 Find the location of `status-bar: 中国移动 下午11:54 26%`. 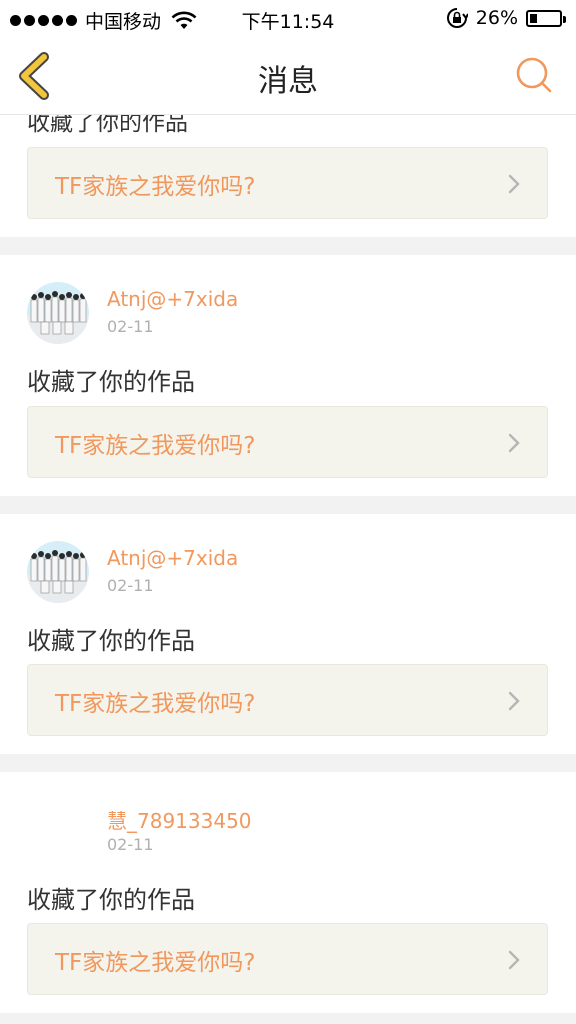

status-bar: 中国移动 下午11:54 26% is located at coordinates (288, 19).